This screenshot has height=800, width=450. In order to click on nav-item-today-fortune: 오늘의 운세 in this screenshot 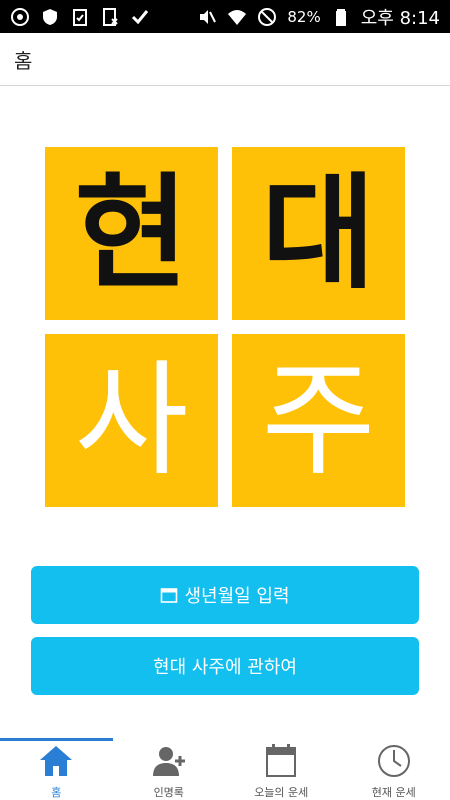, I will do `click(281, 769)`.